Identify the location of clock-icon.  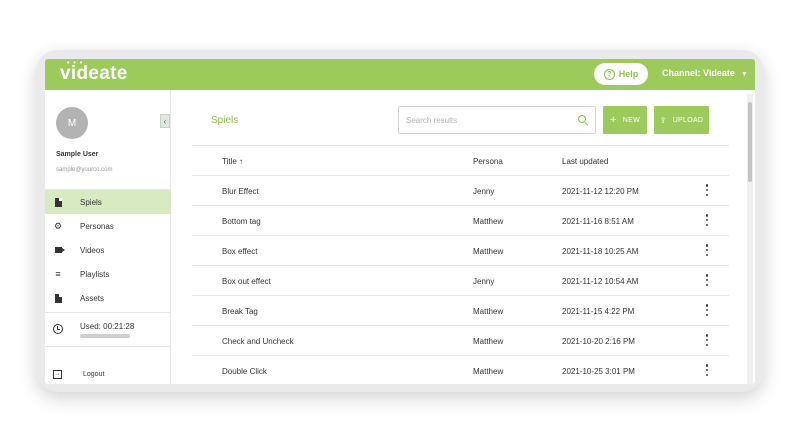
(58, 329).